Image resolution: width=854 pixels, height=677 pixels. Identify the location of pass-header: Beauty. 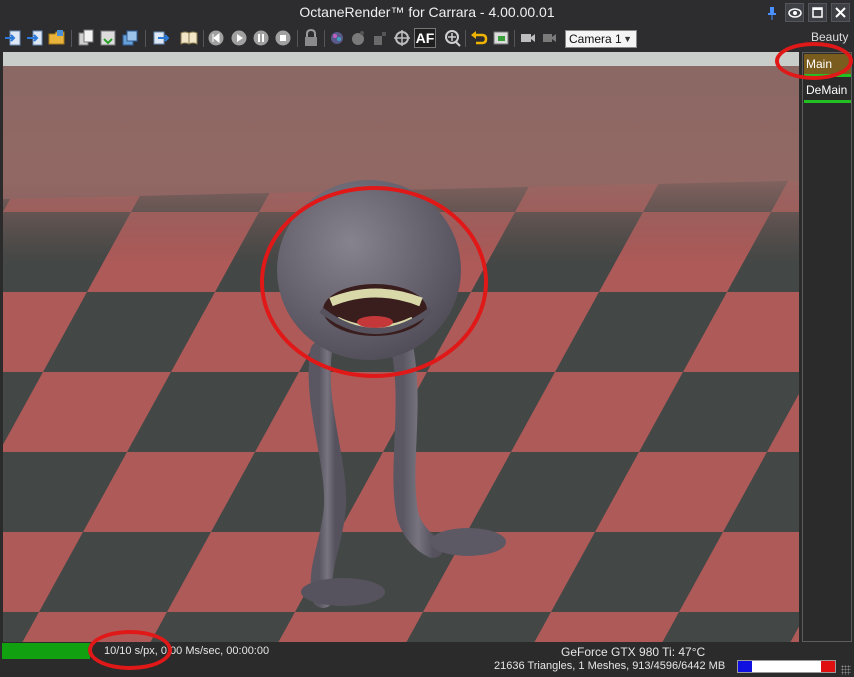
(830, 37).